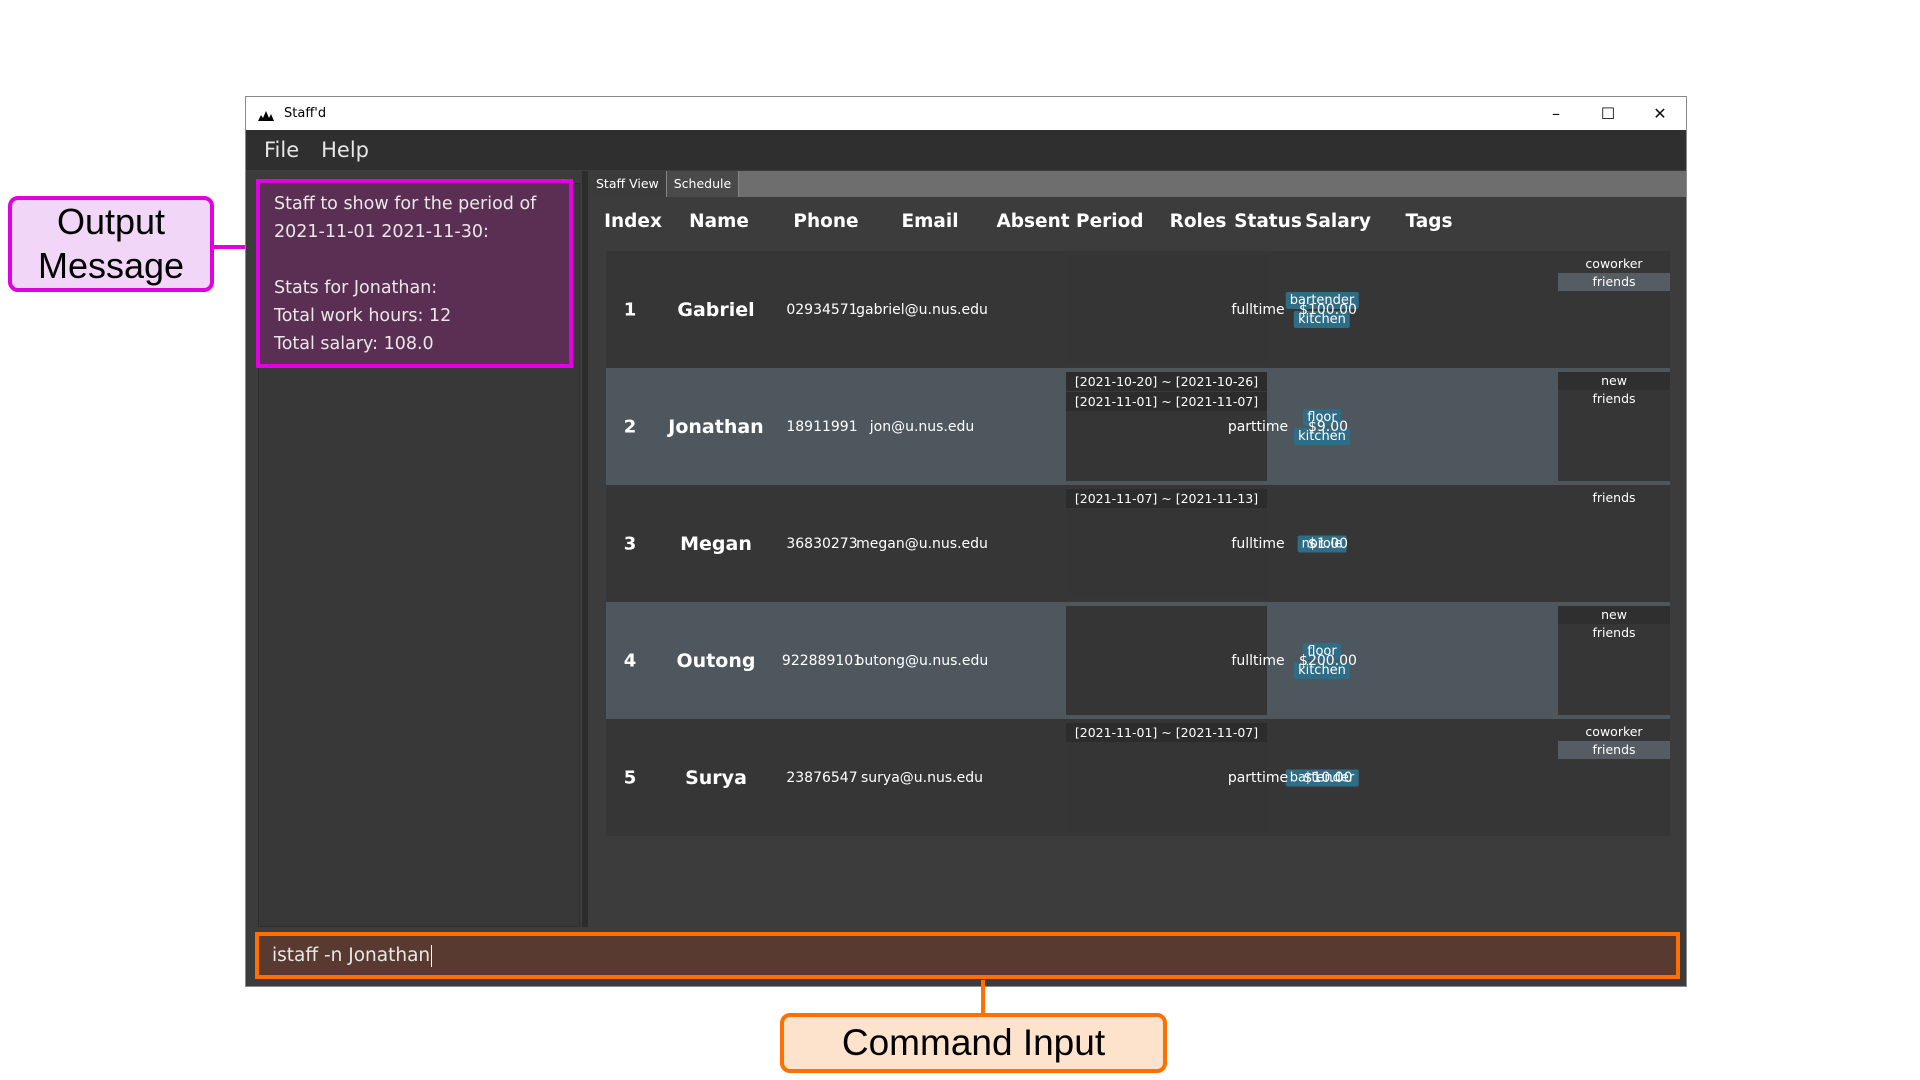  What do you see at coordinates (1328, 543) in the screenshot?
I see `staff-salary: $1.00` at bounding box center [1328, 543].